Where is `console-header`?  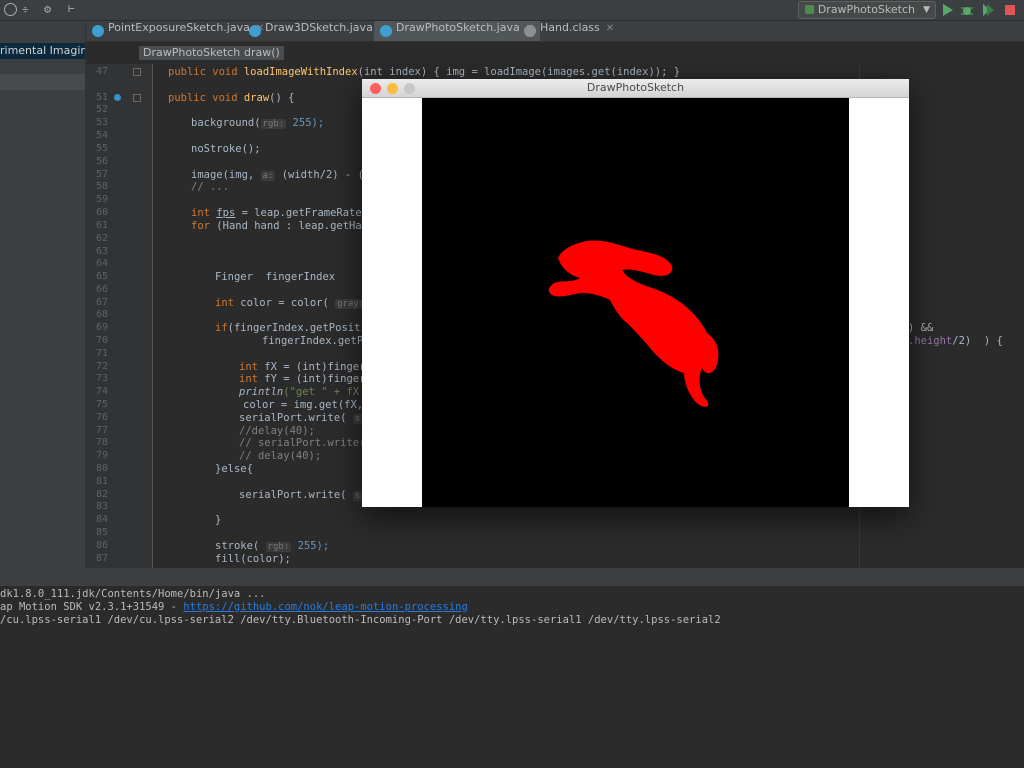 console-header is located at coordinates (512, 577).